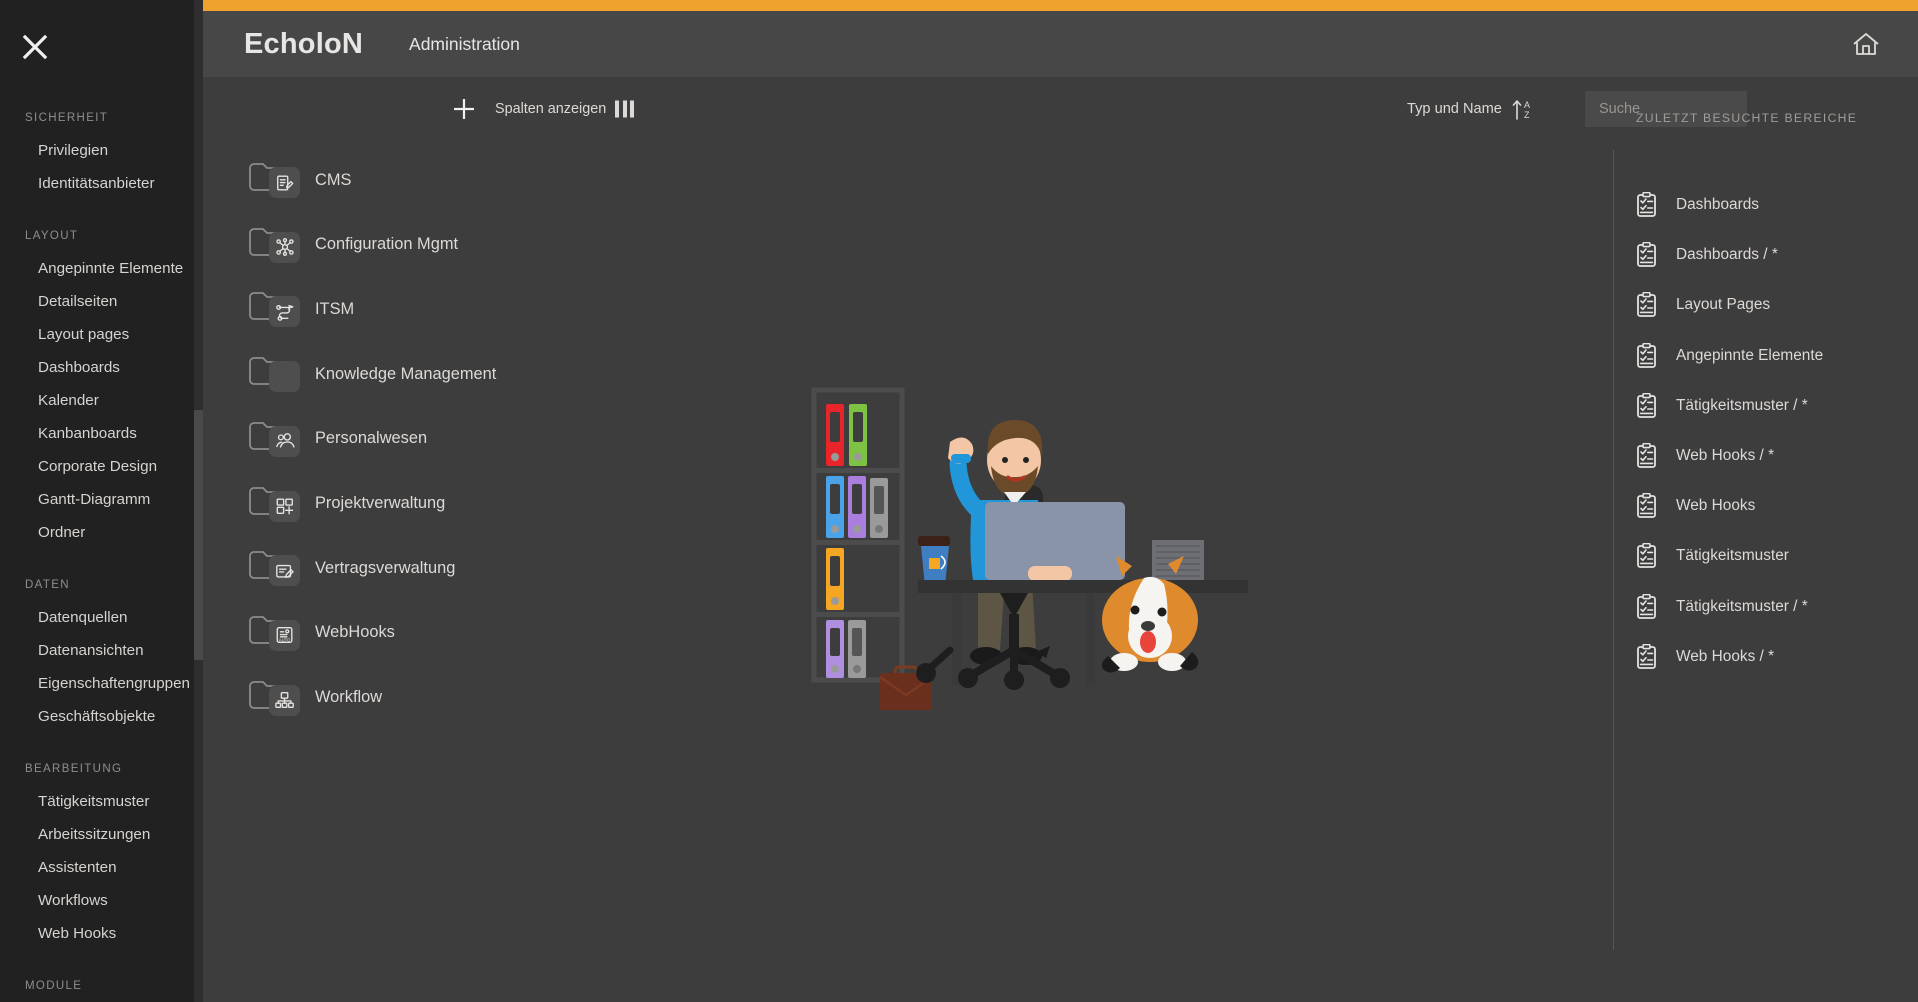 The width and height of the screenshot is (1918, 1002). Describe the element at coordinates (284, 247) in the screenshot. I see `network-nodes-icon` at that location.